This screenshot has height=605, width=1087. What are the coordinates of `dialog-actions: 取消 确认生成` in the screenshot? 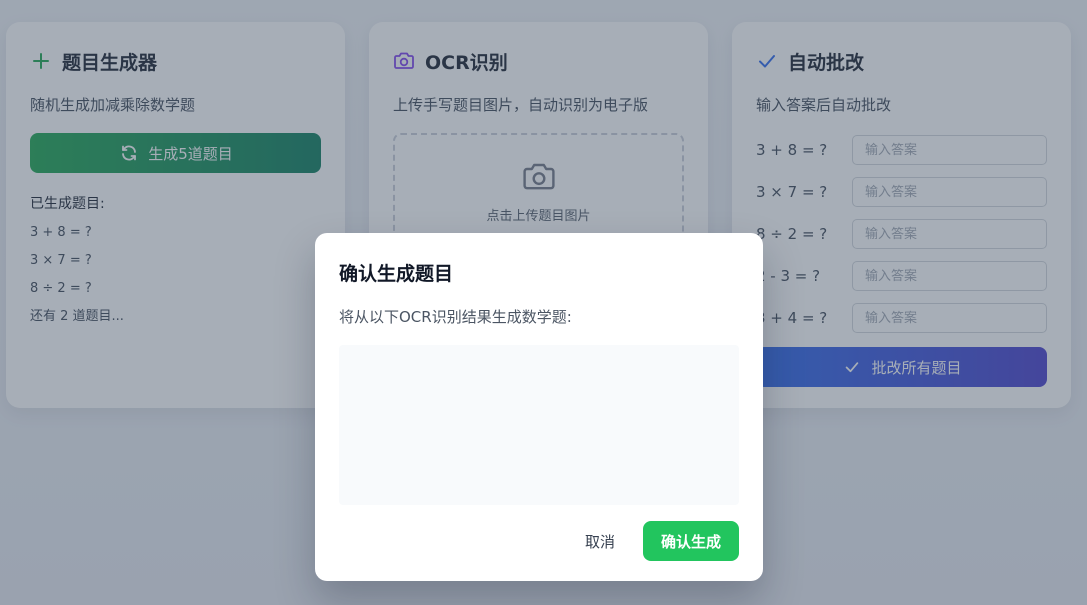 It's located at (539, 541).